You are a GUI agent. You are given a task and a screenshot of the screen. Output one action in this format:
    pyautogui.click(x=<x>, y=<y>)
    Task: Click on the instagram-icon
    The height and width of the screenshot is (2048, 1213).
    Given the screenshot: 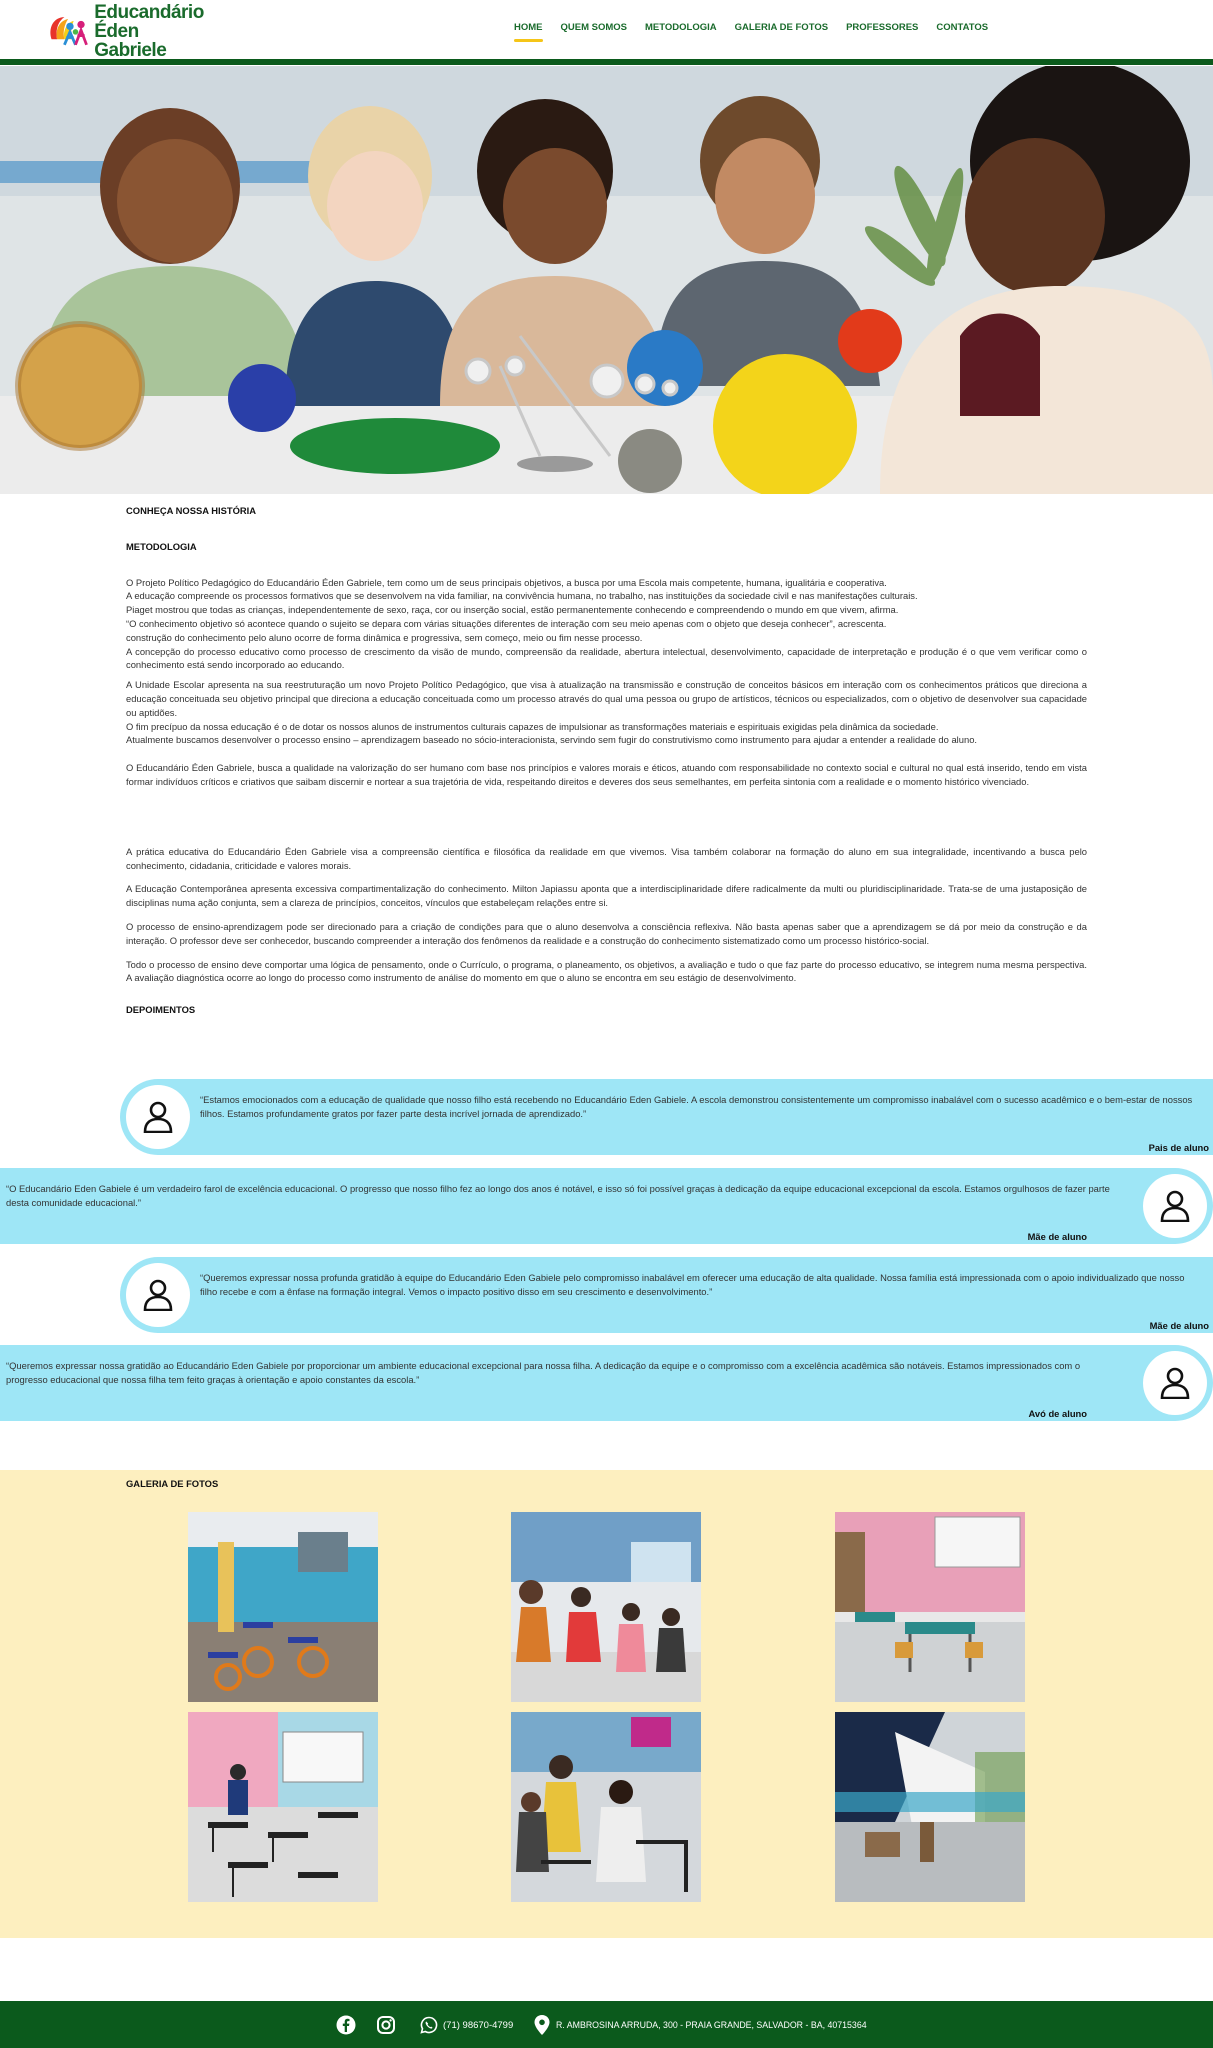 What is the action you would take?
    pyautogui.click(x=386, y=2025)
    